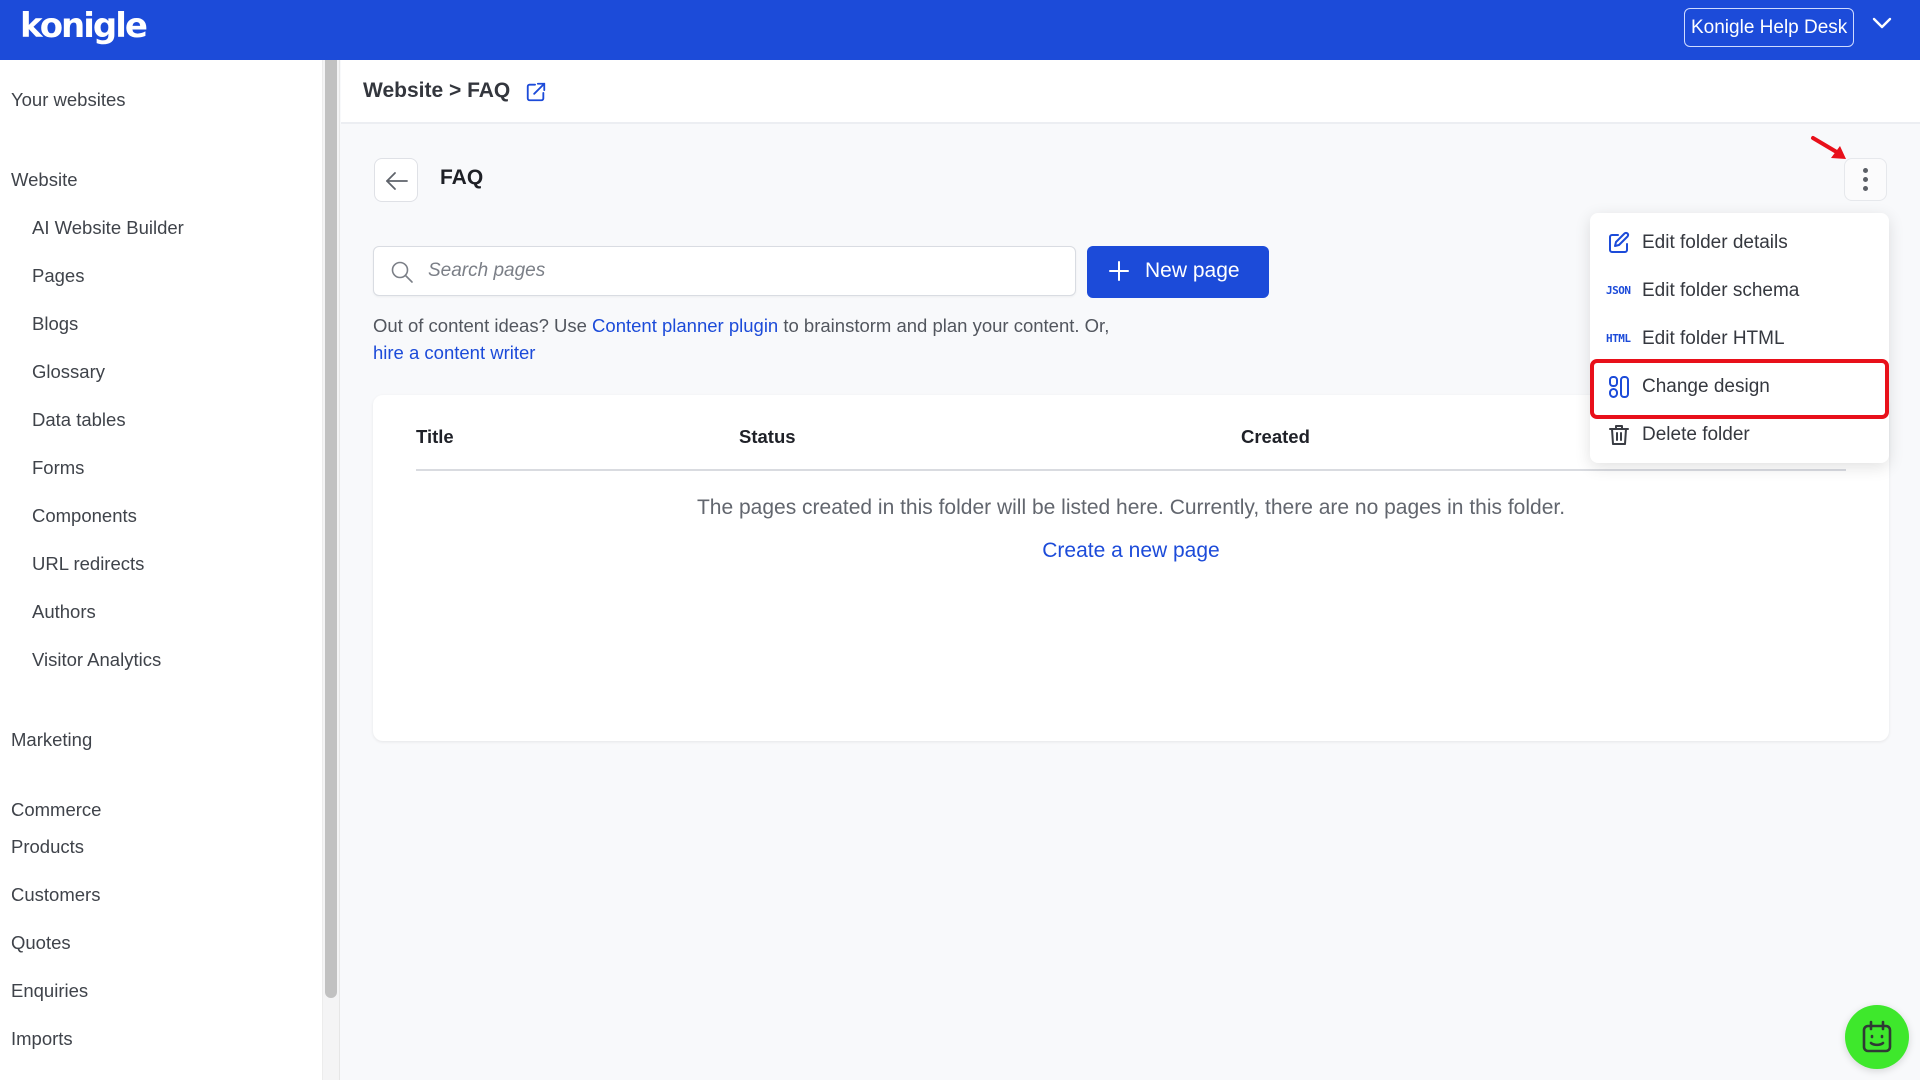 This screenshot has width=1920, height=1080. What do you see at coordinates (1713, 338) in the screenshot?
I see `menu-item-label: Edit folder HTML` at bounding box center [1713, 338].